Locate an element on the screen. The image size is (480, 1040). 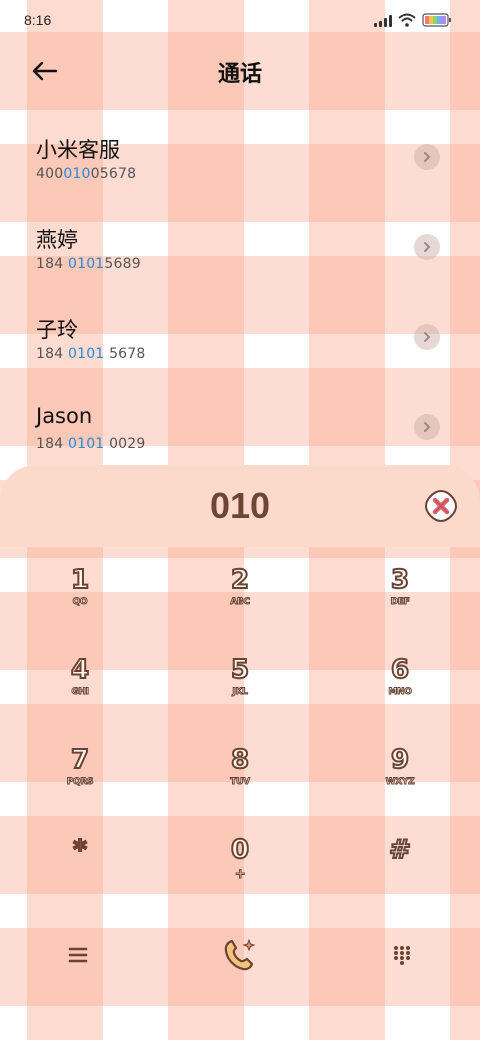
header: 通话 is located at coordinates (240, 70).